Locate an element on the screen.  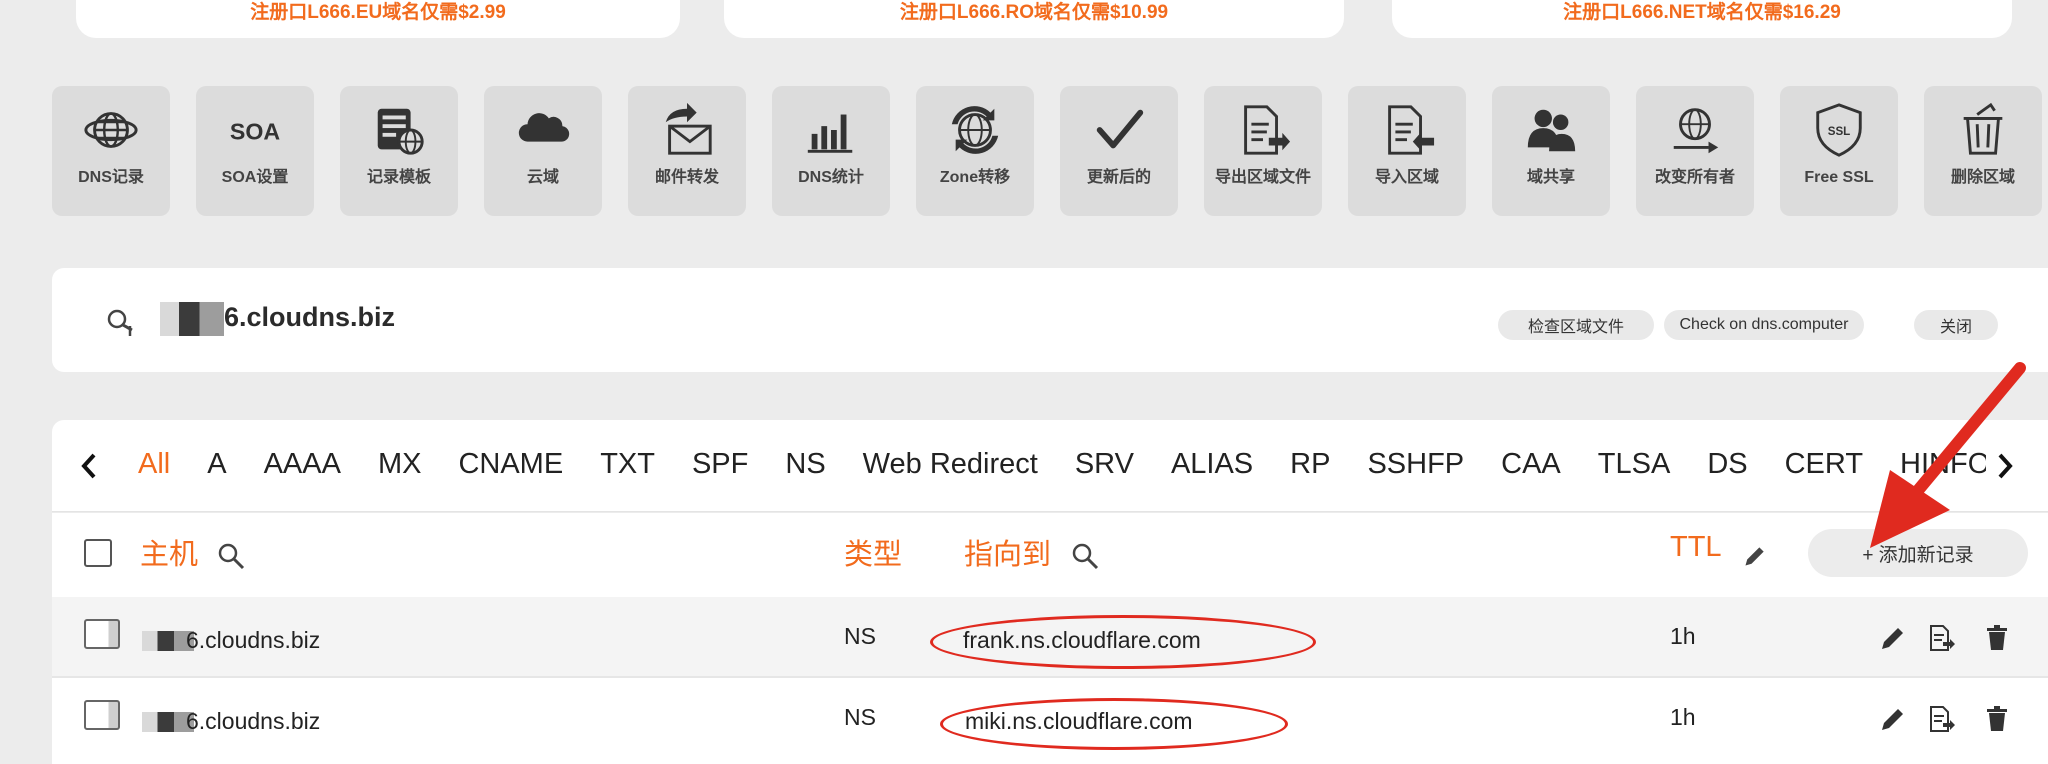
tool-export-zone: 导出区域文件 is located at coordinates (1263, 151).